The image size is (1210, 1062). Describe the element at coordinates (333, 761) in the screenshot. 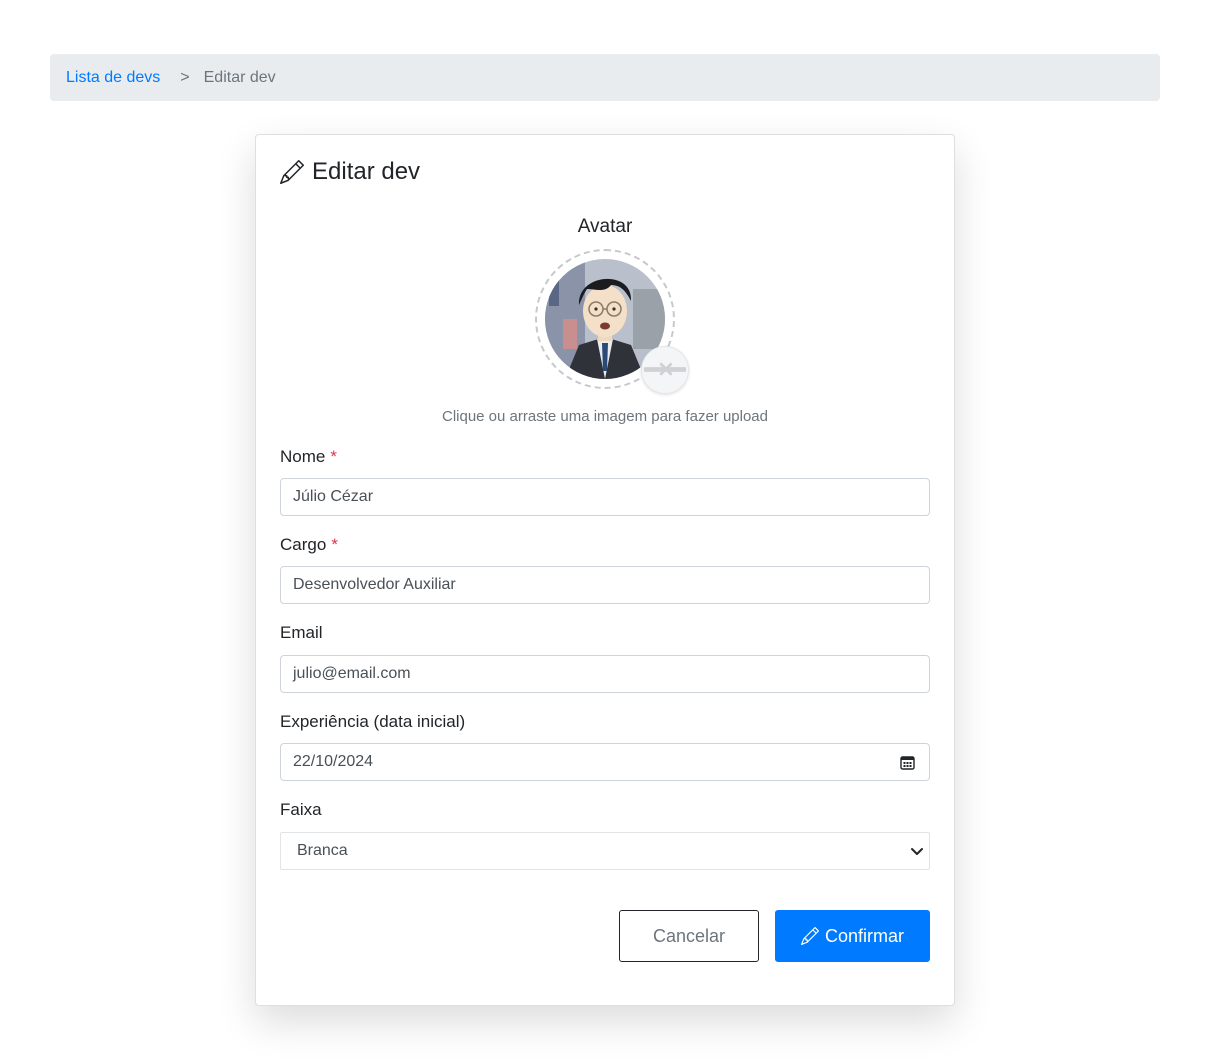

I see `experience-date-value: 22/10/2024` at that location.